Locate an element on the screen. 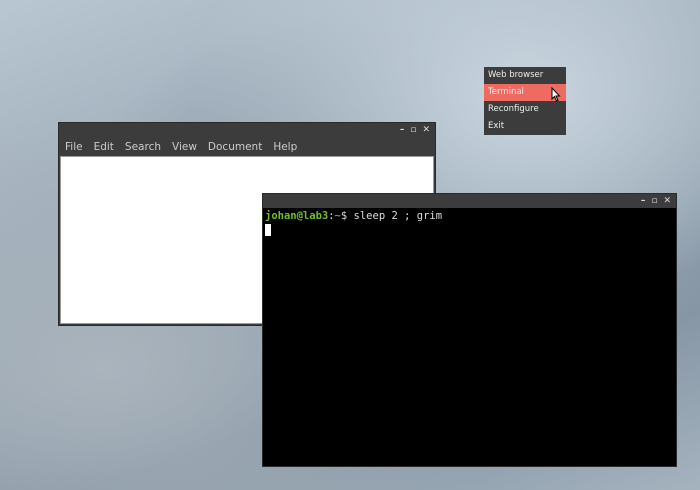 Image resolution: width=700 pixels, height=490 pixels. command-text: sleep 2 ; grim is located at coordinates (398, 216).